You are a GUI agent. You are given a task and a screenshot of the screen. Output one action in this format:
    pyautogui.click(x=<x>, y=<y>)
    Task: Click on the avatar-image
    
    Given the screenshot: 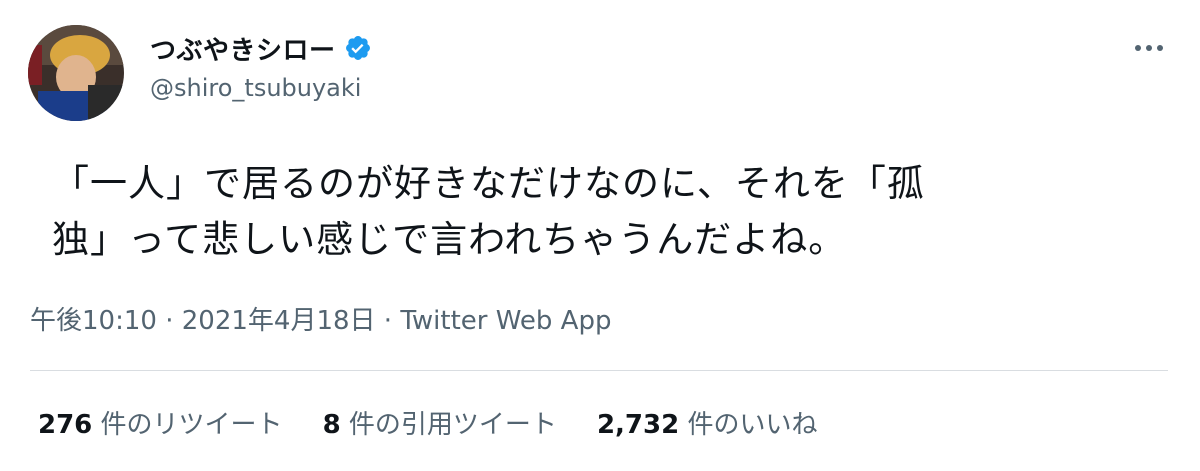 What is the action you would take?
    pyautogui.click(x=76, y=73)
    